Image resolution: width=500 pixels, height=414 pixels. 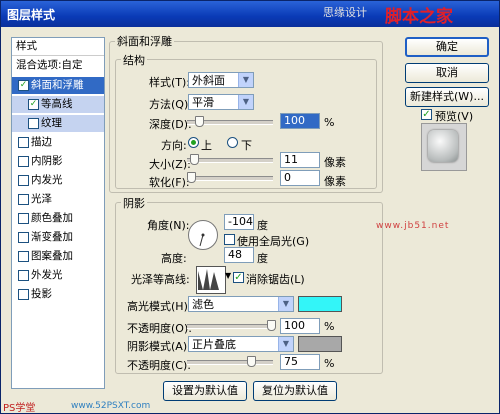 I want to click on style-list-item: 内发光, so click(x=58, y=180).